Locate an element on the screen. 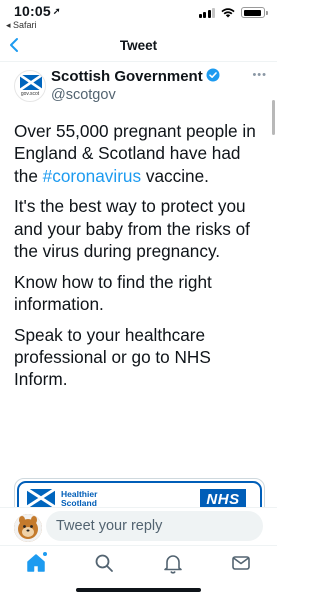  back-to-app-link: ◂ Safari is located at coordinates (21, 25).